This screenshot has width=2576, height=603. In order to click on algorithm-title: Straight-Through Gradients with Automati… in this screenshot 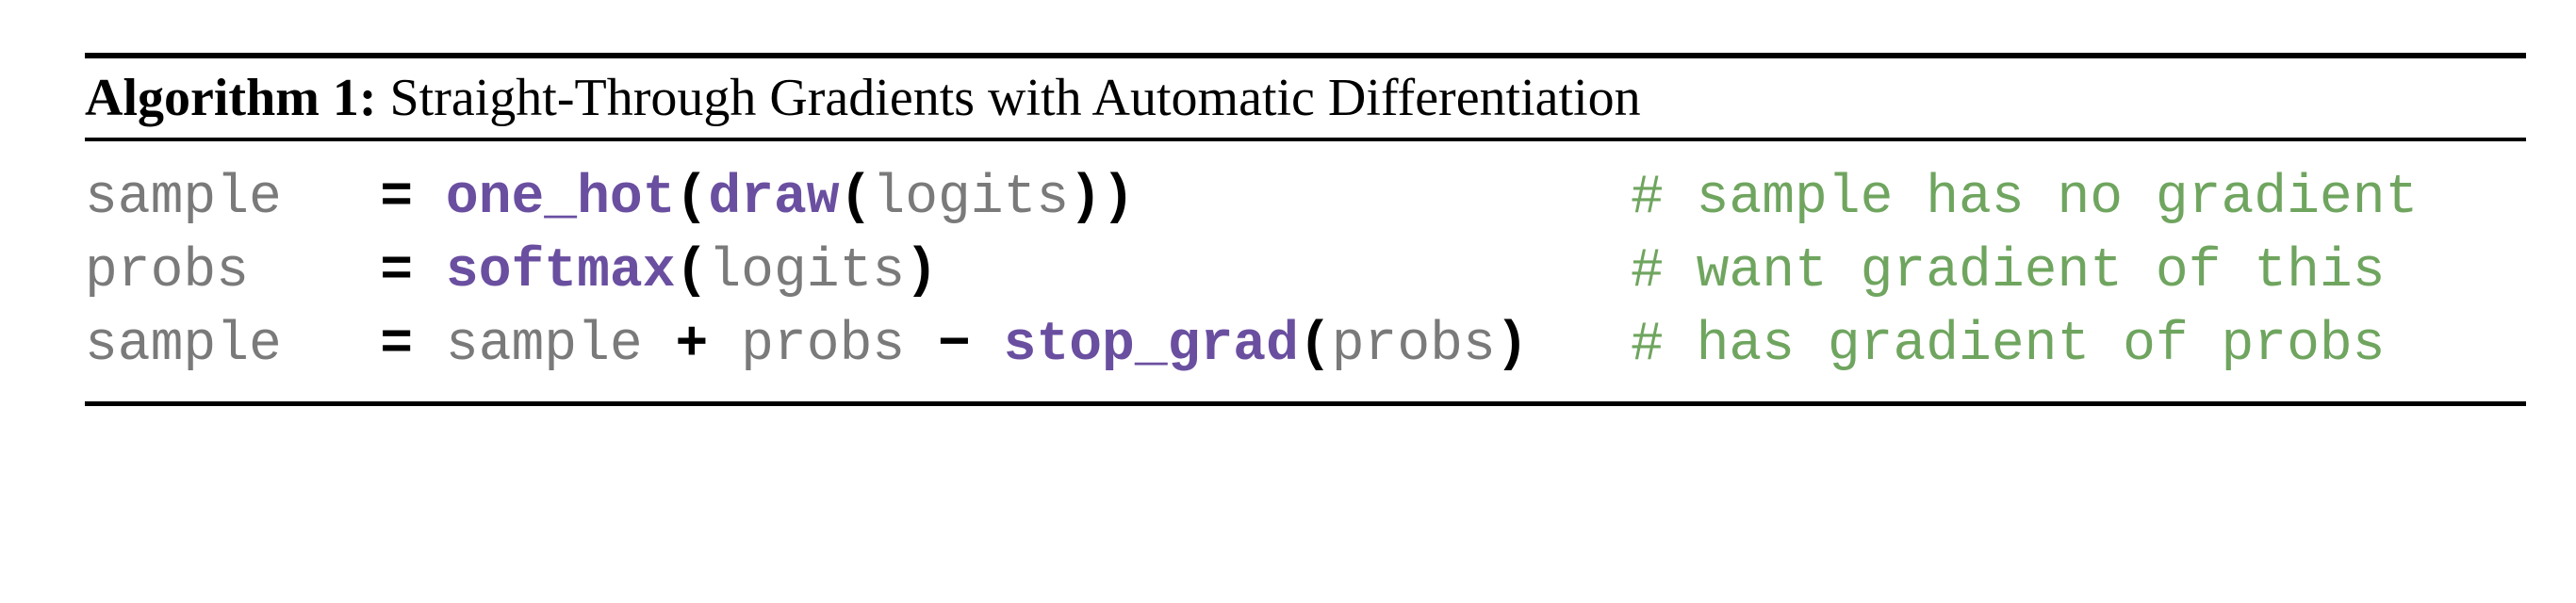, I will do `click(1015, 98)`.